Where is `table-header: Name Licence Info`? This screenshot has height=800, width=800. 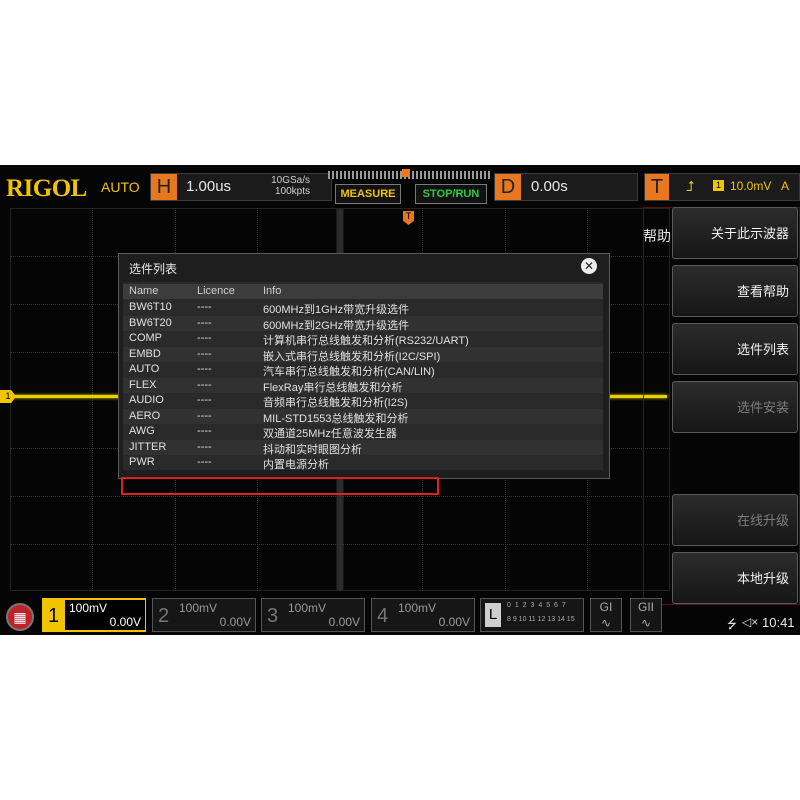
table-header: Name Licence Info is located at coordinates (363, 291).